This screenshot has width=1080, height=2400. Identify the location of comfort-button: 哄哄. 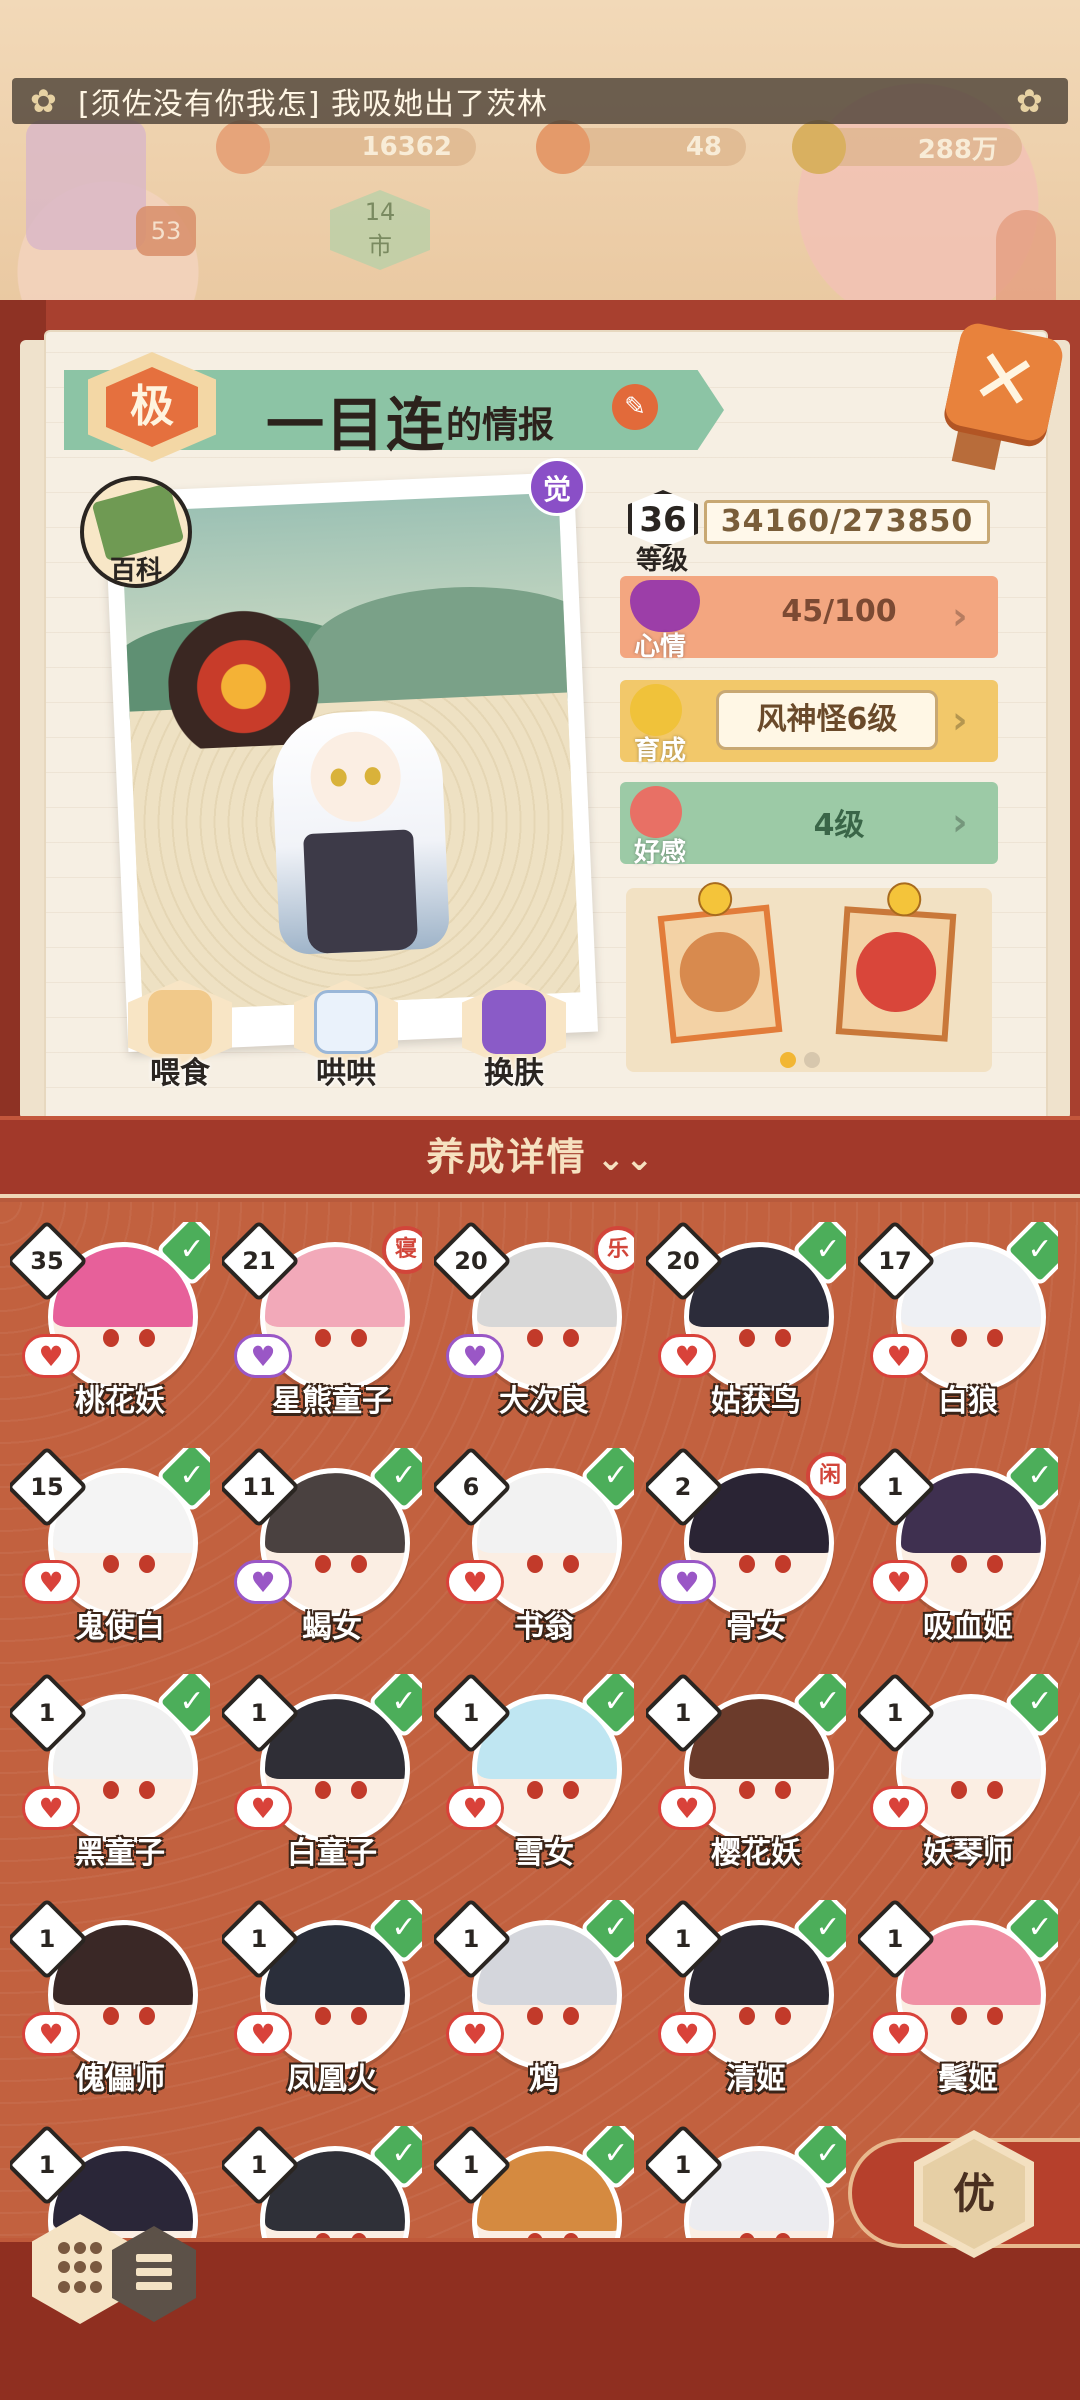
(346, 1035).